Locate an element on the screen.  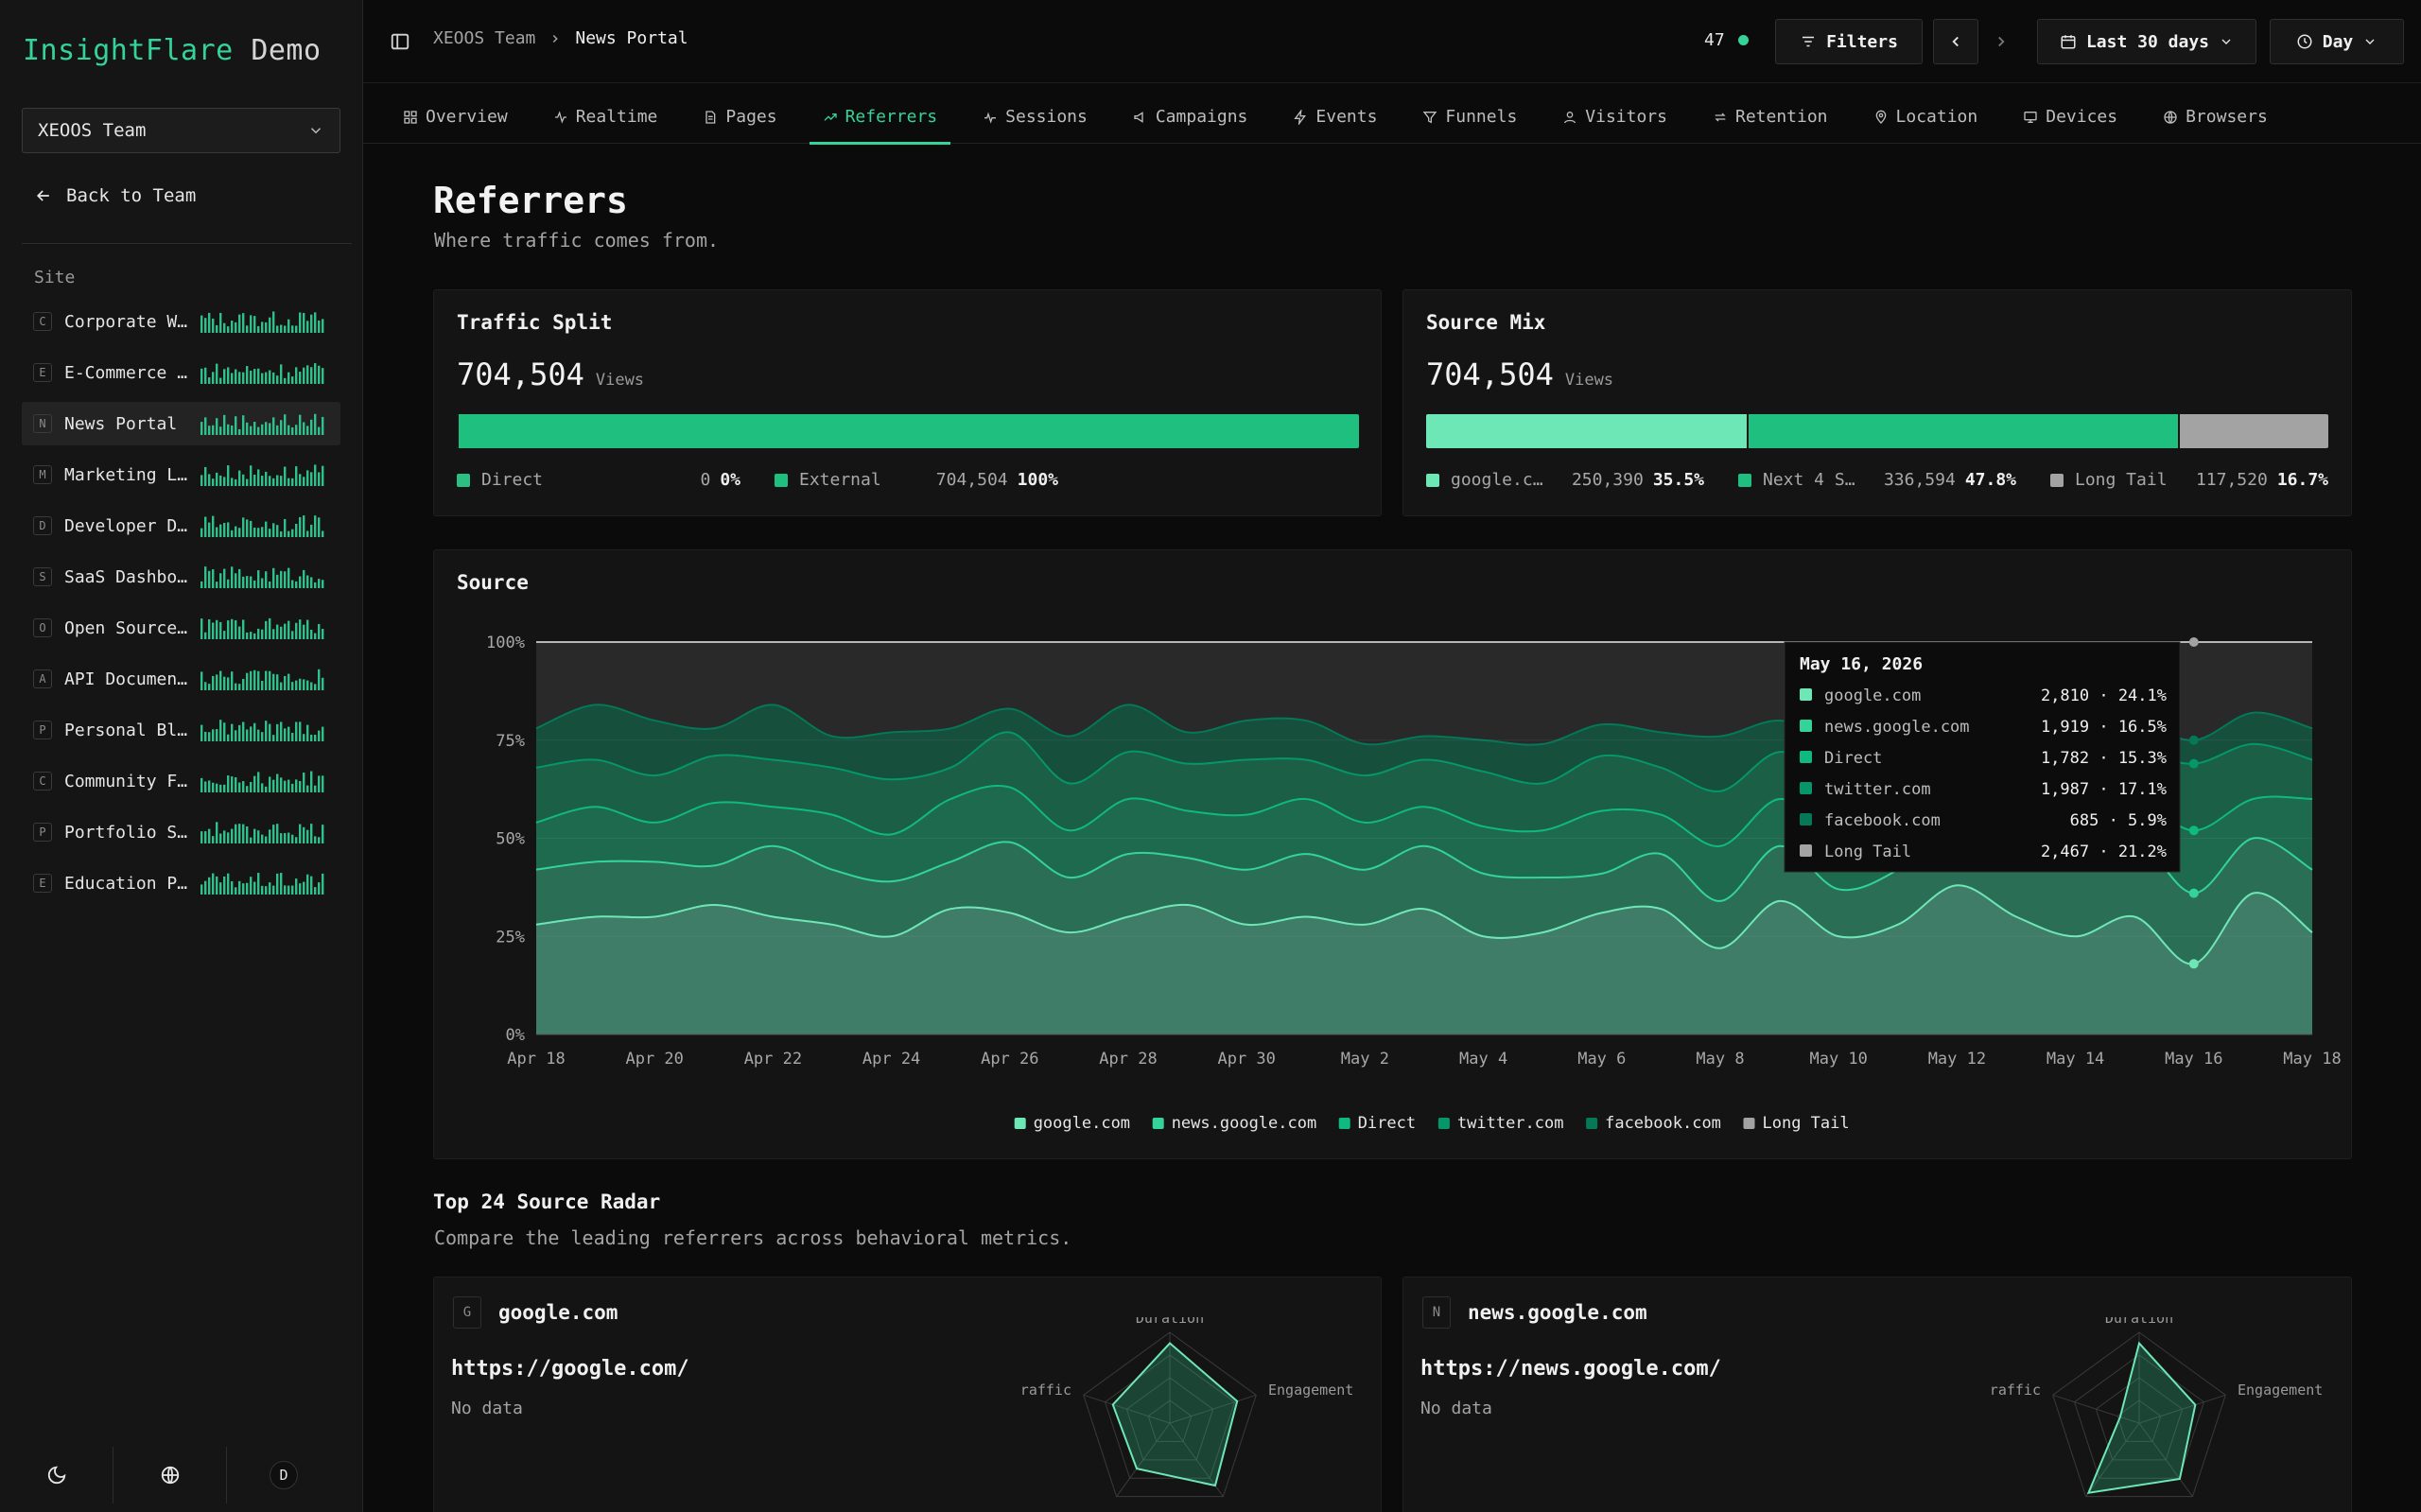
tab-location: Location is located at coordinates (1926, 117).